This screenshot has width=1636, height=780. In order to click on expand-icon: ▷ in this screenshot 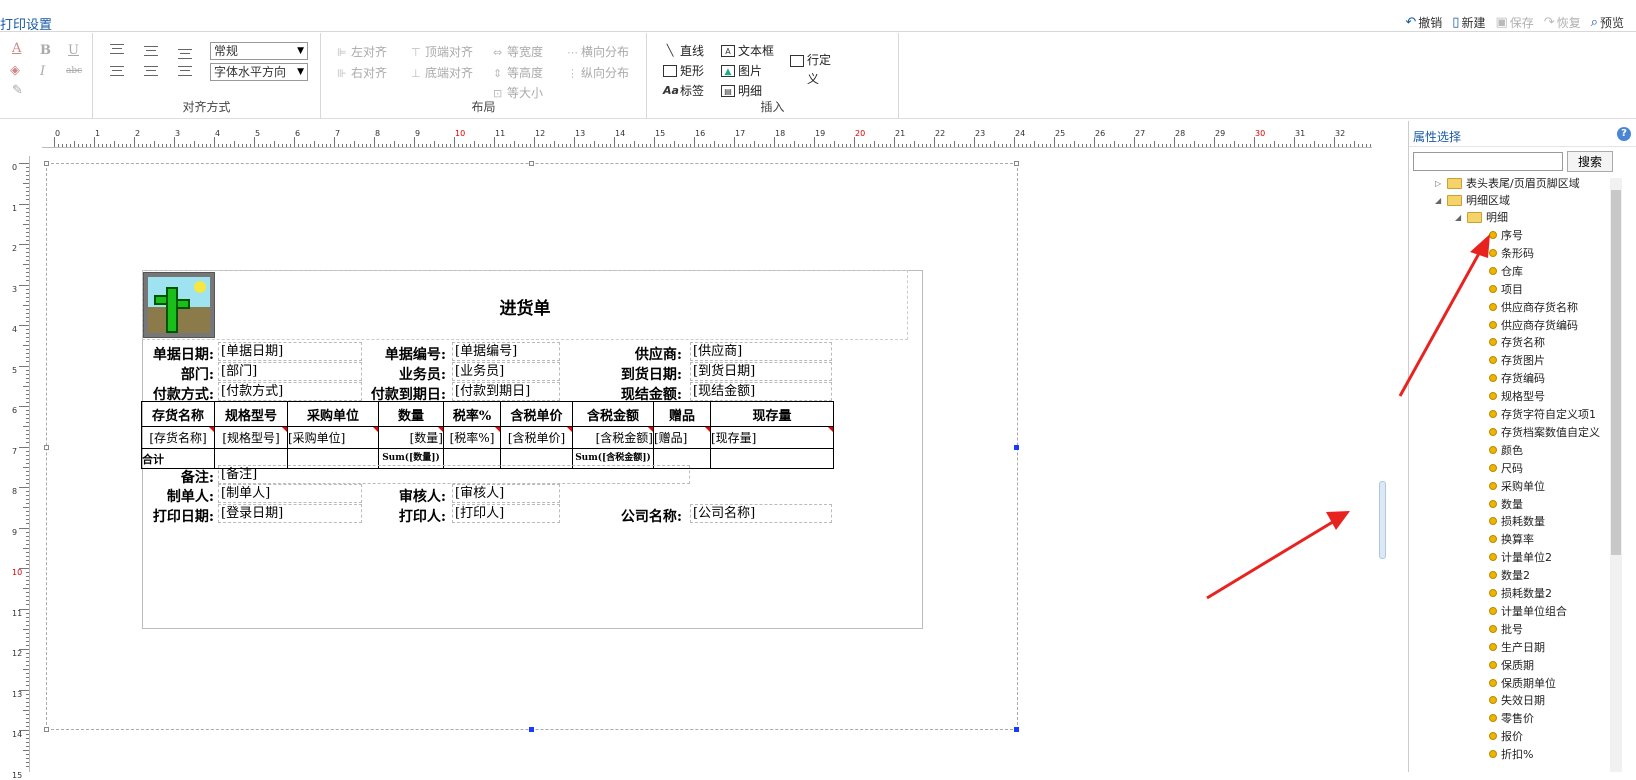, I will do `click(1439, 183)`.